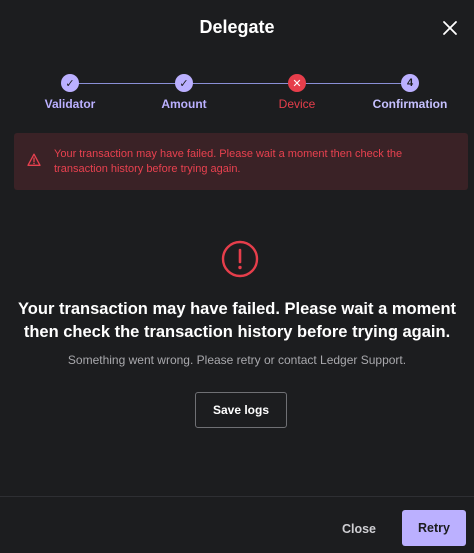 The width and height of the screenshot is (474, 553). I want to click on step-amount: ✓ Amount, so click(184, 90).